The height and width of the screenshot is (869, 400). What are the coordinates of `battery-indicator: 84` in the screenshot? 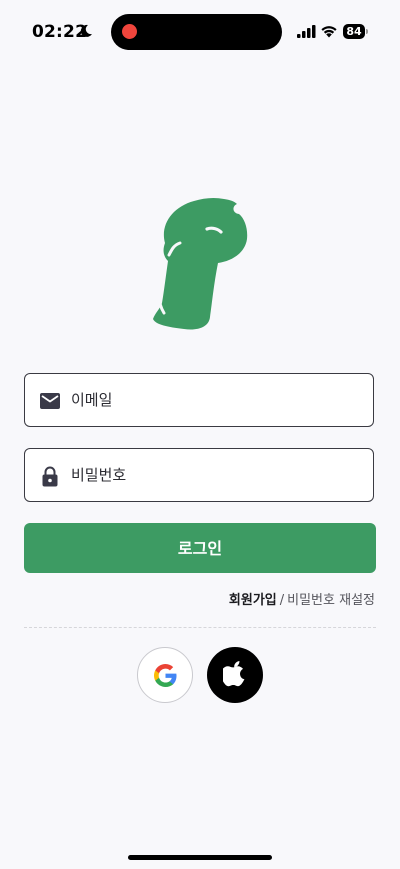 It's located at (356, 31).